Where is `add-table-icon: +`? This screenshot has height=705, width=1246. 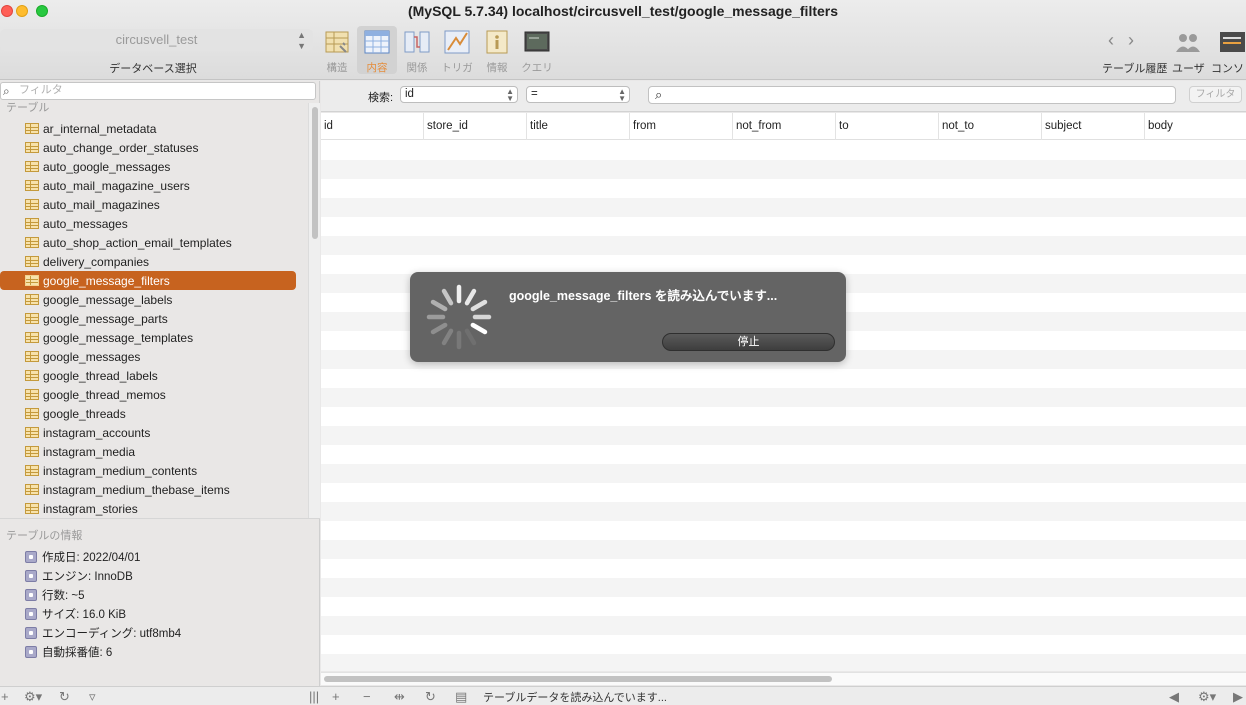
add-table-icon: + is located at coordinates (5, 696).